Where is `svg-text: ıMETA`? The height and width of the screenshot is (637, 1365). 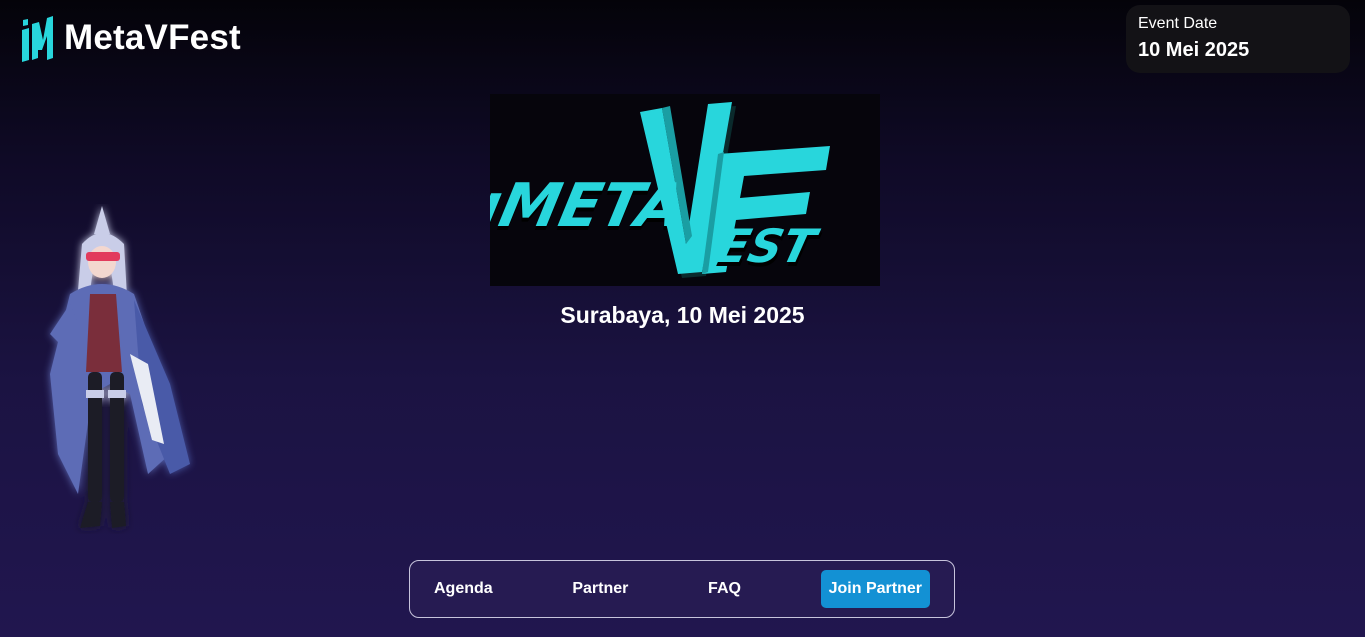
svg-text: ıMETA is located at coordinates (590, 206).